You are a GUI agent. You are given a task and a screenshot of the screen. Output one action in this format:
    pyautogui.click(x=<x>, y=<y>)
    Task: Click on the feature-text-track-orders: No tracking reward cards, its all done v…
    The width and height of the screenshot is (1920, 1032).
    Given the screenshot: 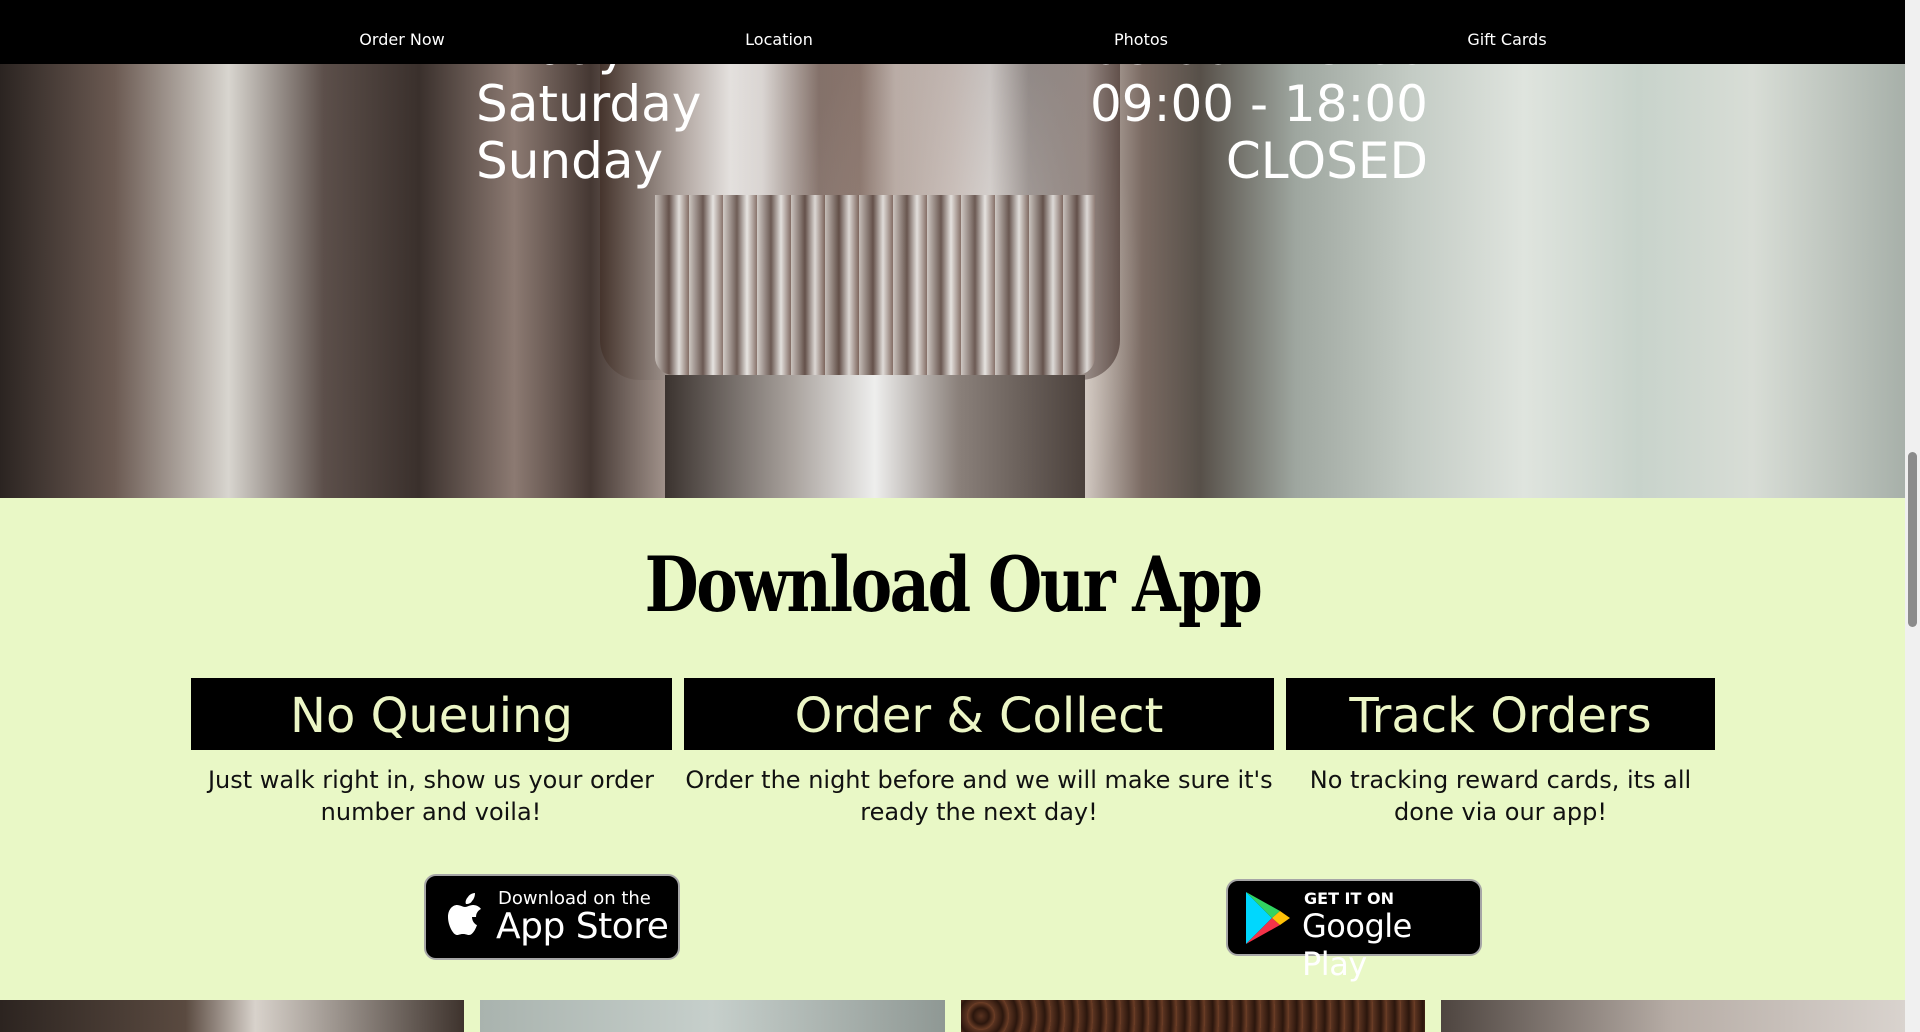 What is the action you would take?
    pyautogui.click(x=1500, y=796)
    